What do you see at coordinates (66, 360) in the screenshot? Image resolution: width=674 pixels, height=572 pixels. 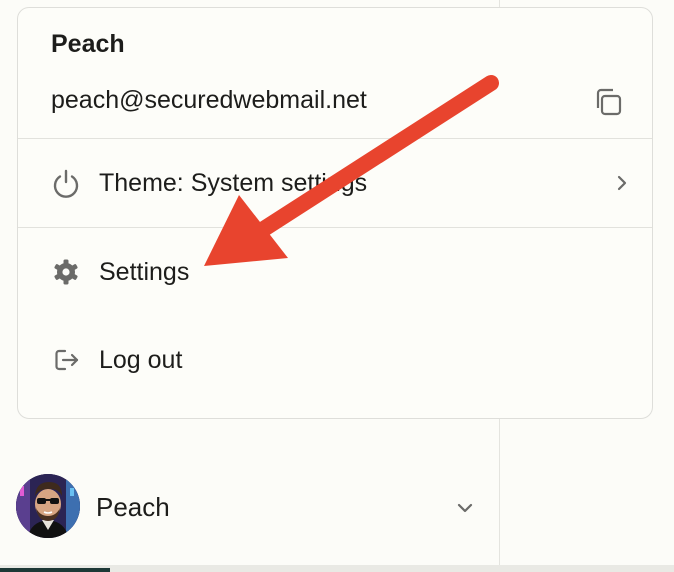 I see `log-out-icon` at bounding box center [66, 360].